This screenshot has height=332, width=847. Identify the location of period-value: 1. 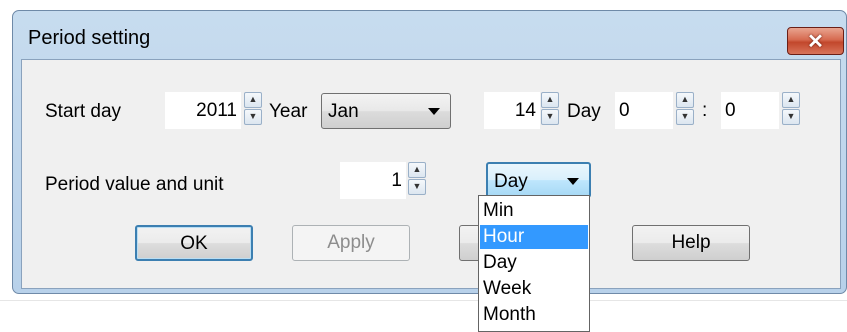
(396, 180).